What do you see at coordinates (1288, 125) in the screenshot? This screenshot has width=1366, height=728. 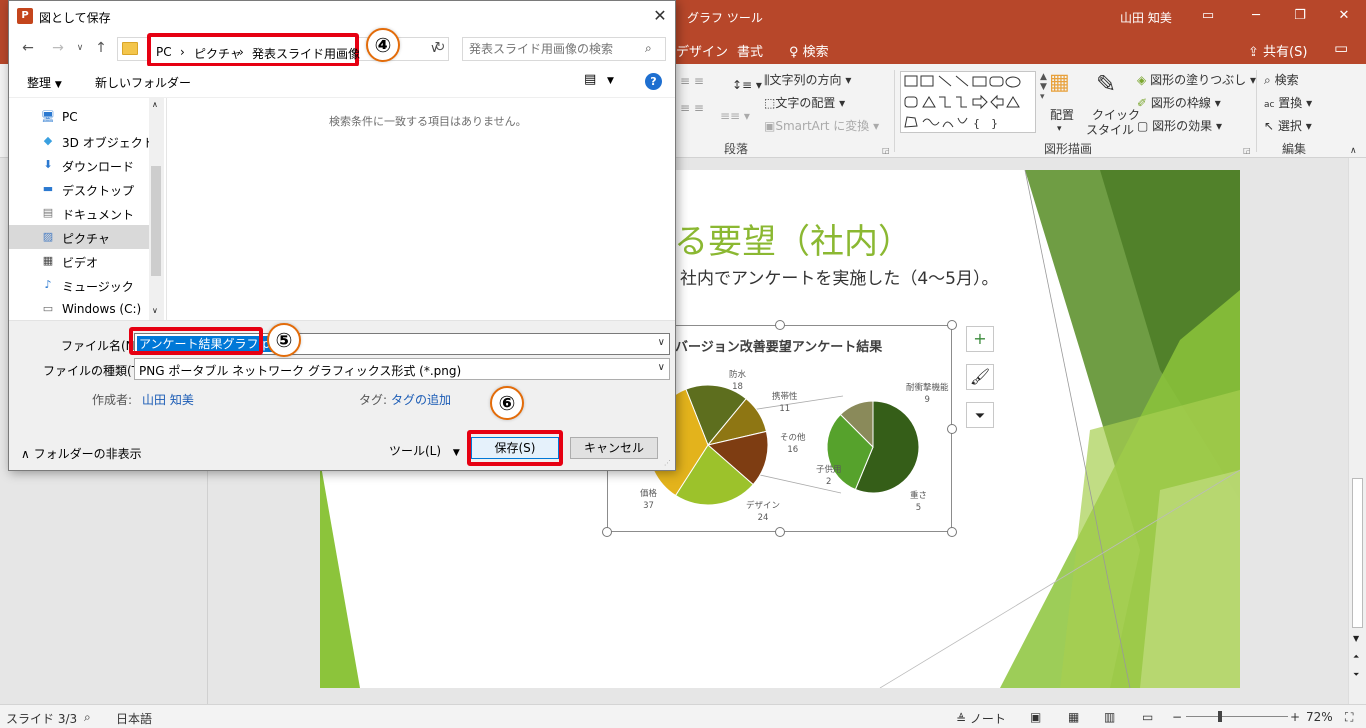 I see `select-button: ↖ 選択 ▾` at bounding box center [1288, 125].